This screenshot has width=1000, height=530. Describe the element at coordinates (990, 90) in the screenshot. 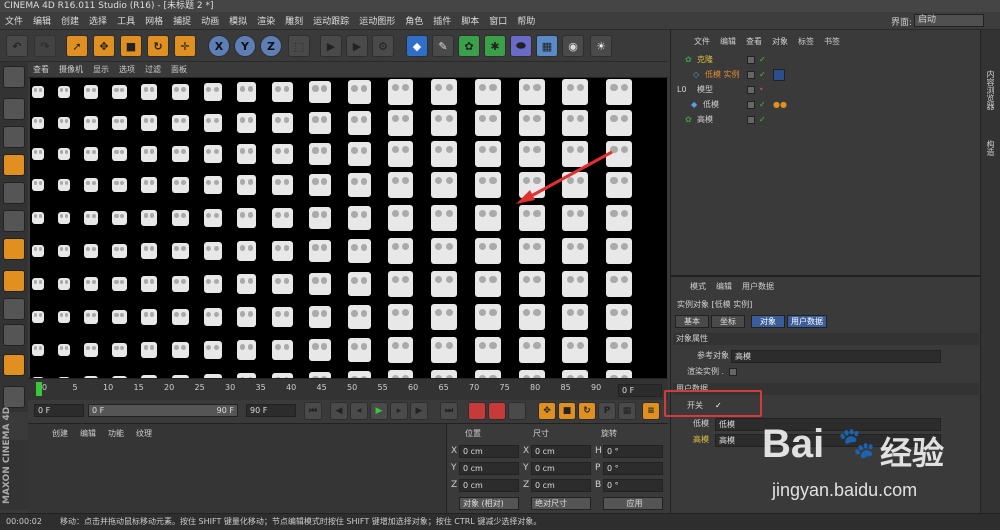

I see `tab-content-browser: 内容浏览器` at that location.